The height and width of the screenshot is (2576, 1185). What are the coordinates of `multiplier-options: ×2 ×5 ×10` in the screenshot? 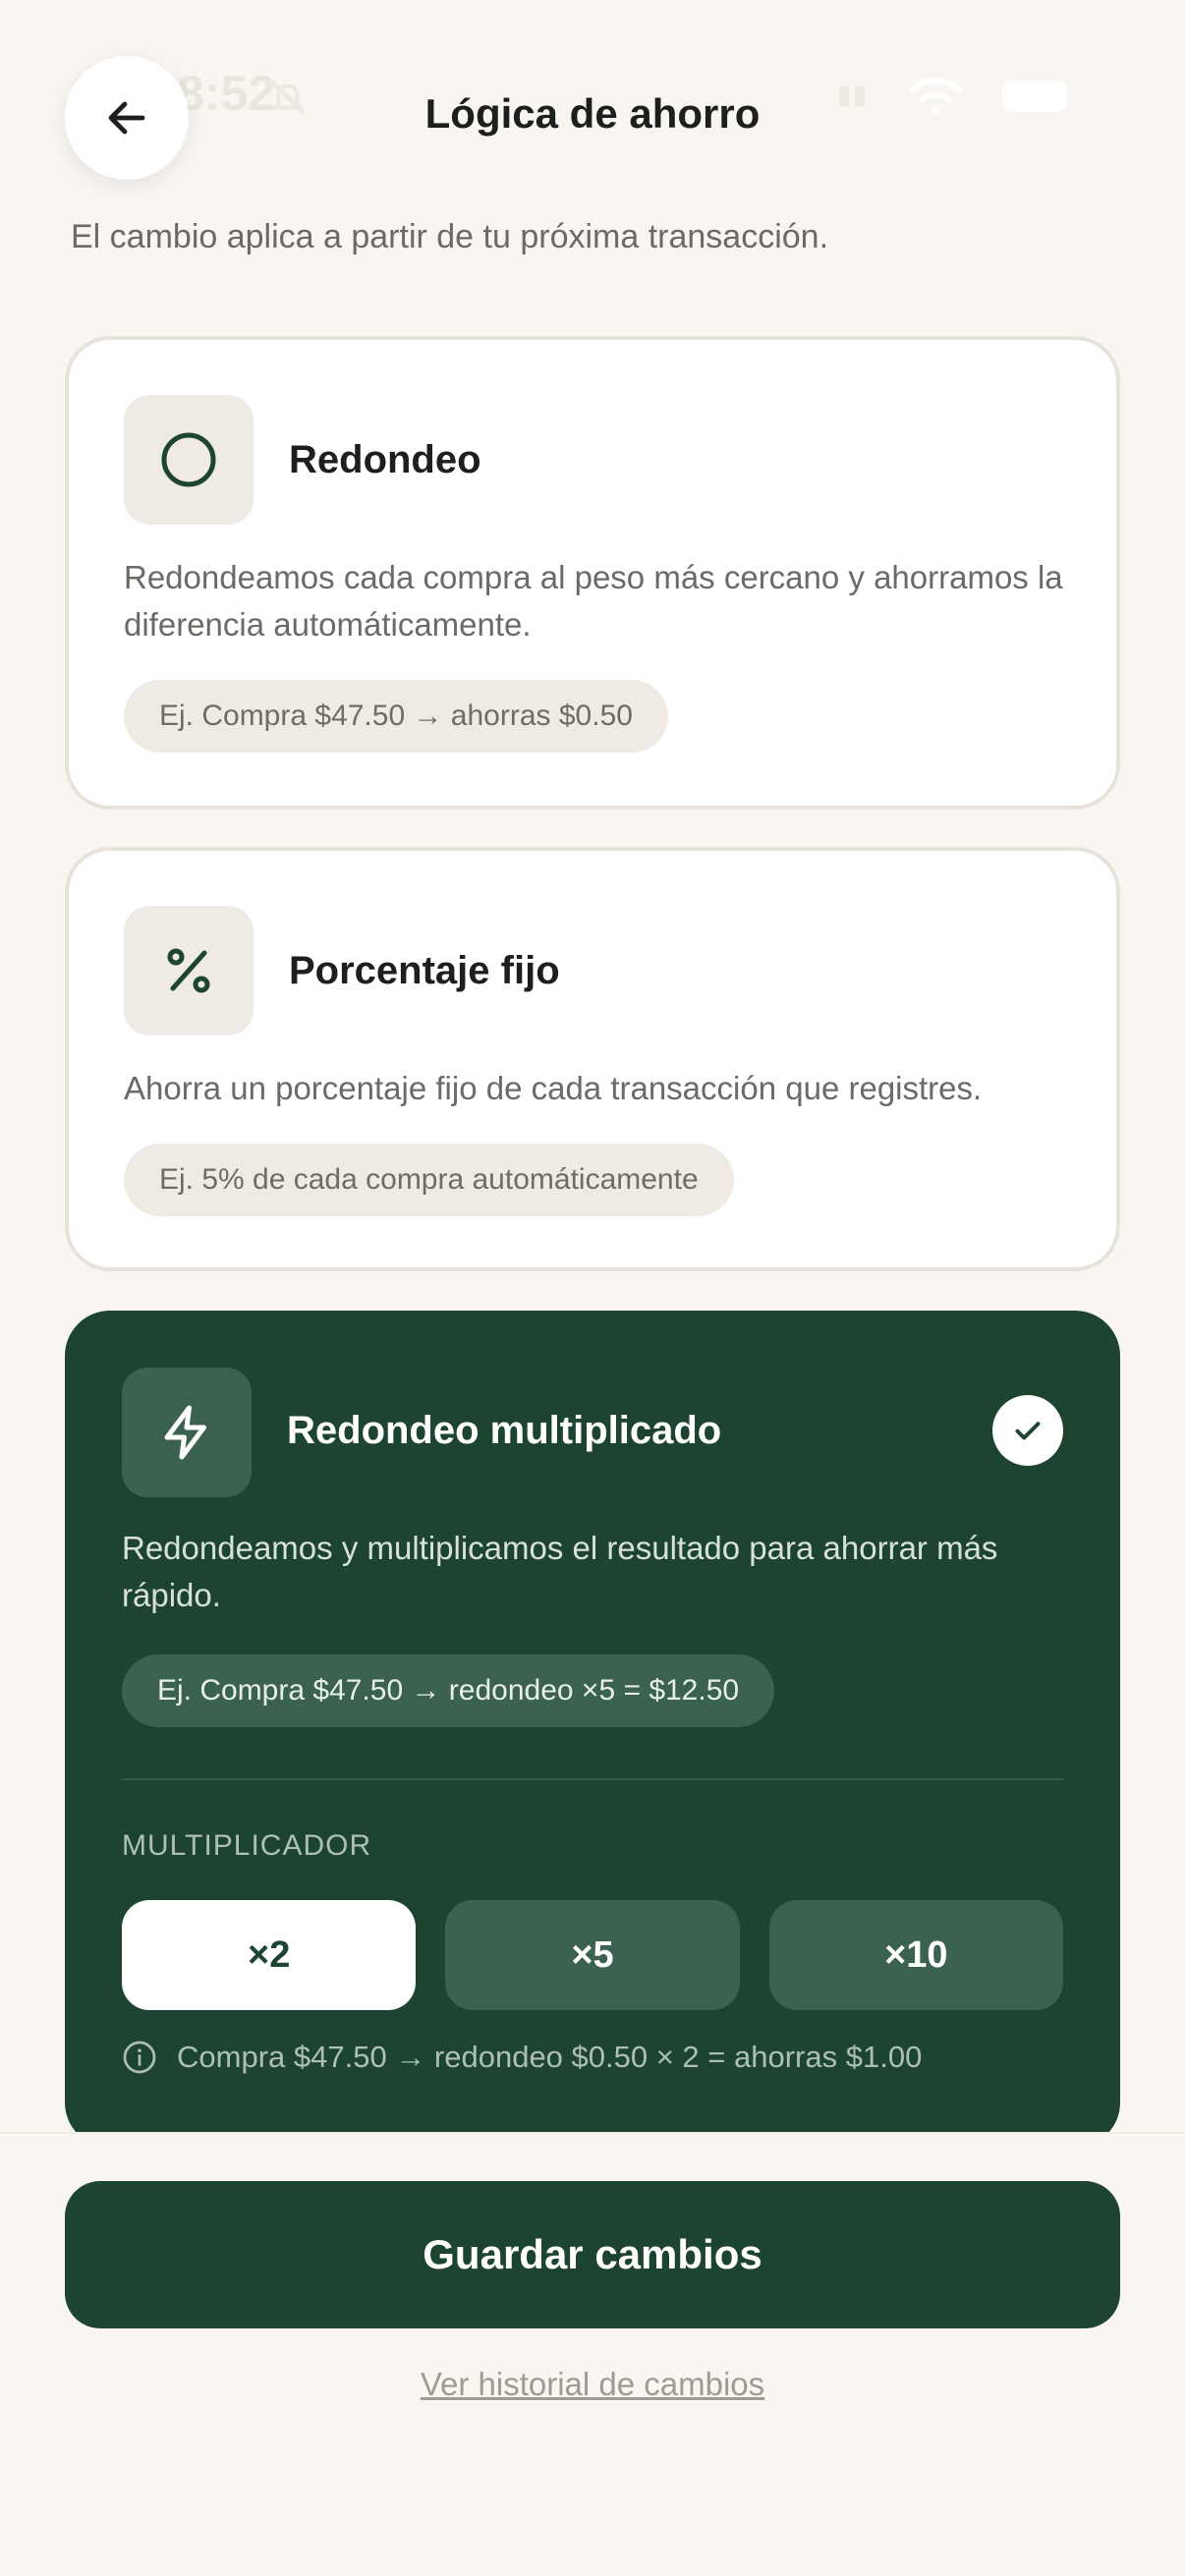 It's located at (592, 1955).